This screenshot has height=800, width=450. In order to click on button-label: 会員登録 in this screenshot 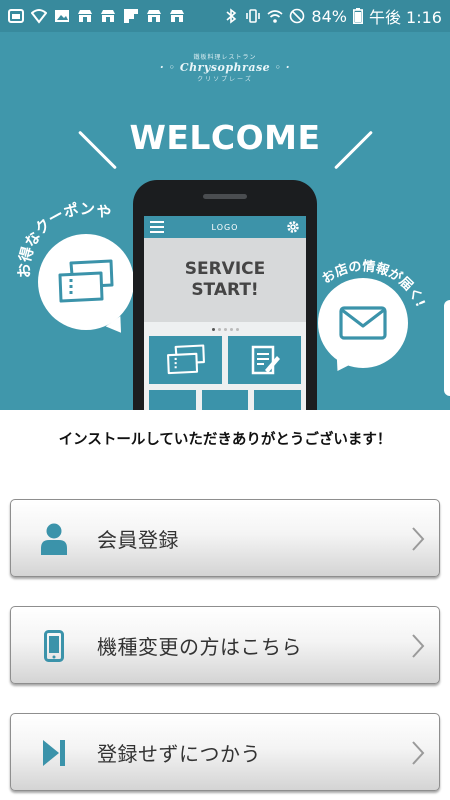, I will do `click(138, 540)`.